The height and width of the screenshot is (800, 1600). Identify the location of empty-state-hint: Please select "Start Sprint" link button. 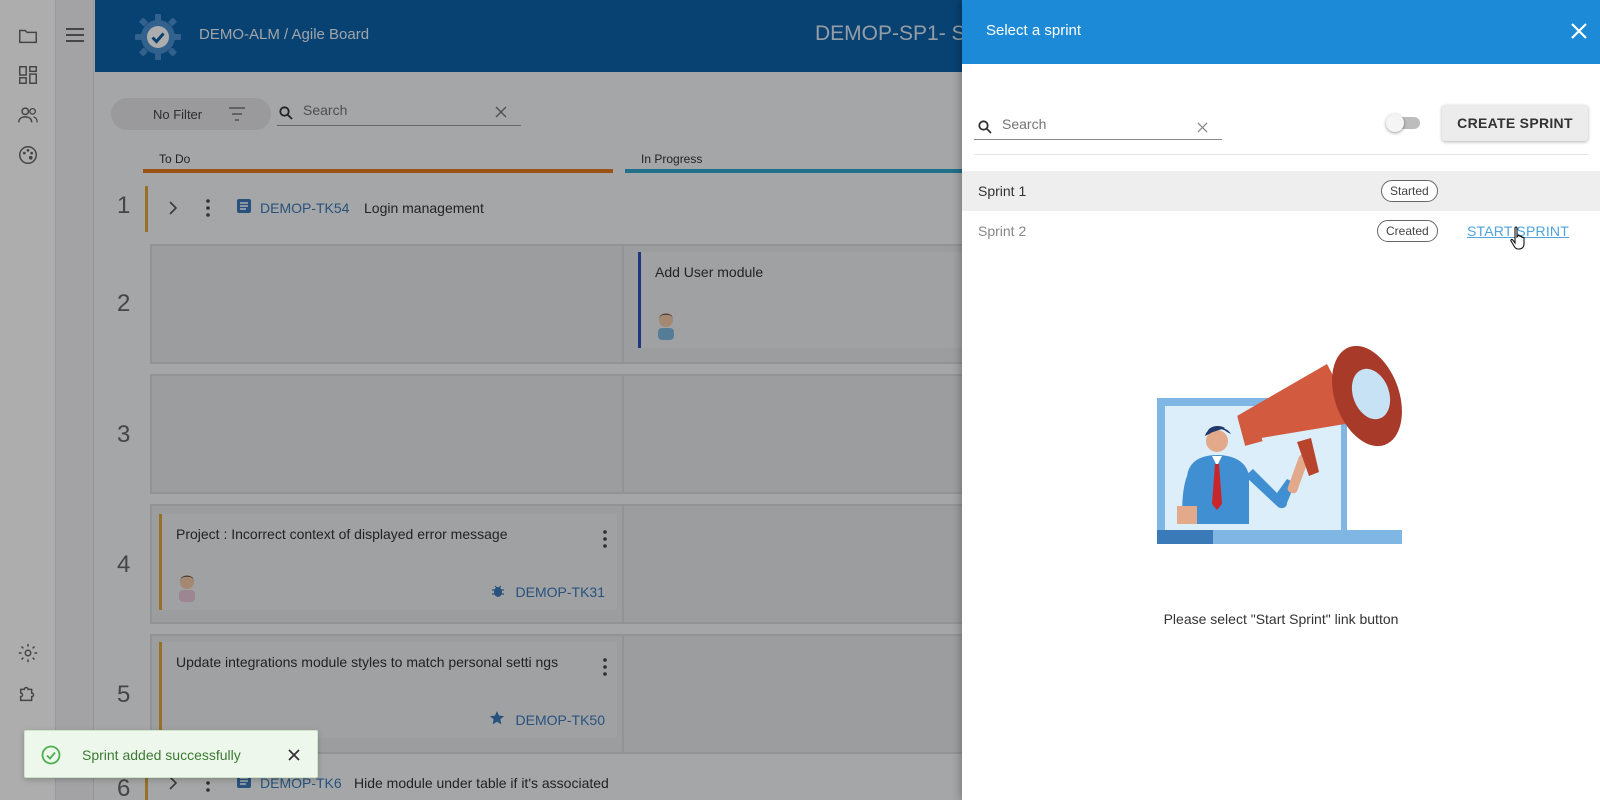
(1281, 619).